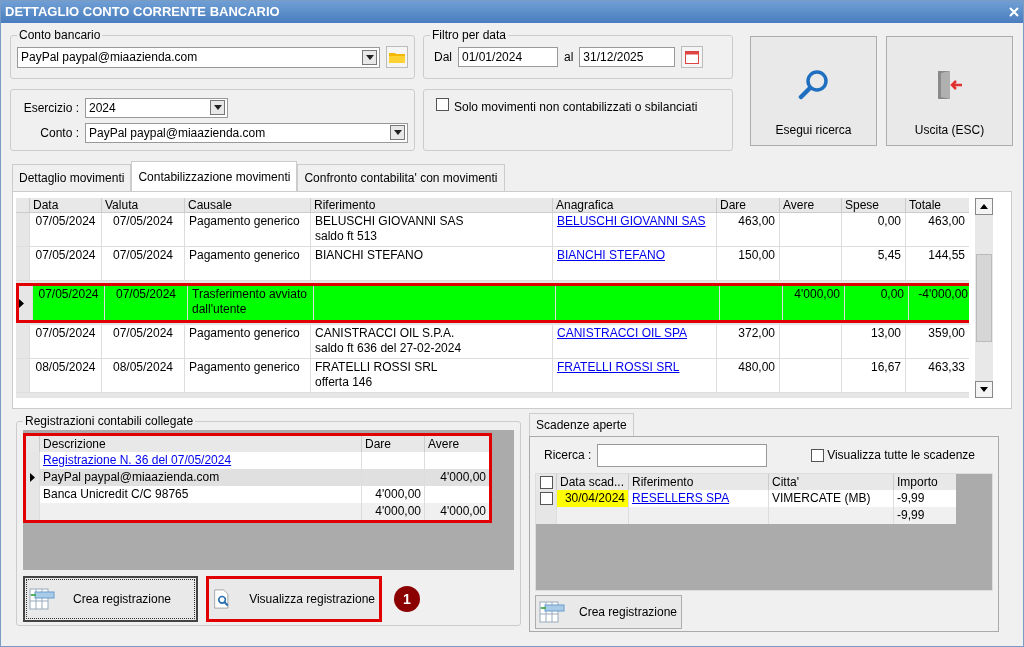 This screenshot has width=1024, height=647. Describe the element at coordinates (569, 57) in the screenshot. I see `field-label: al` at that location.